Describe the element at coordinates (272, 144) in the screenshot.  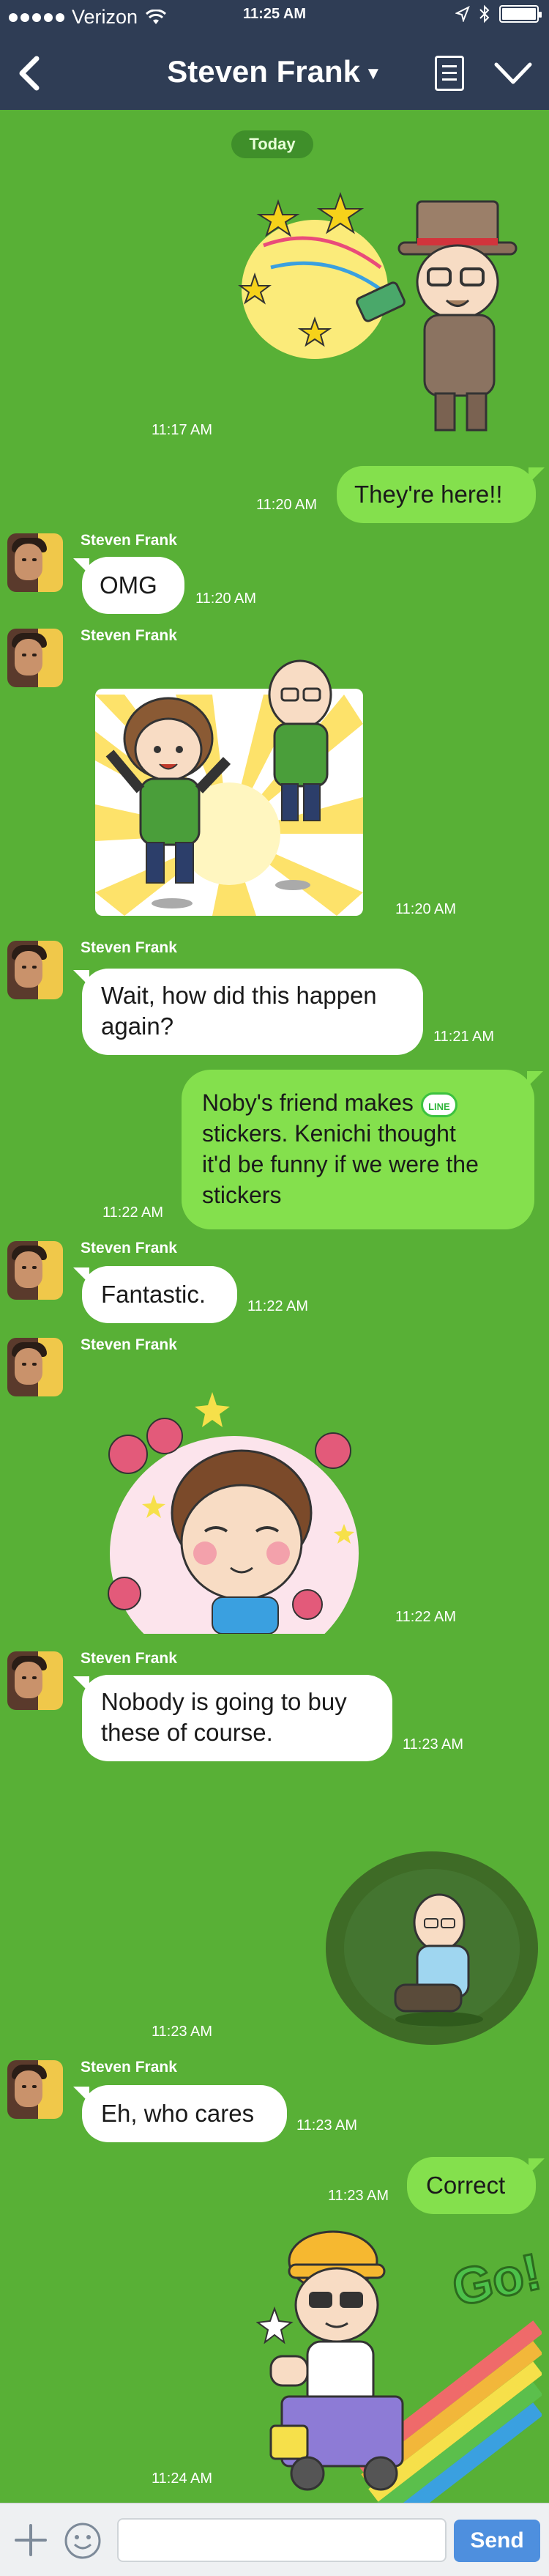
I see `date-separator: Today` at that location.